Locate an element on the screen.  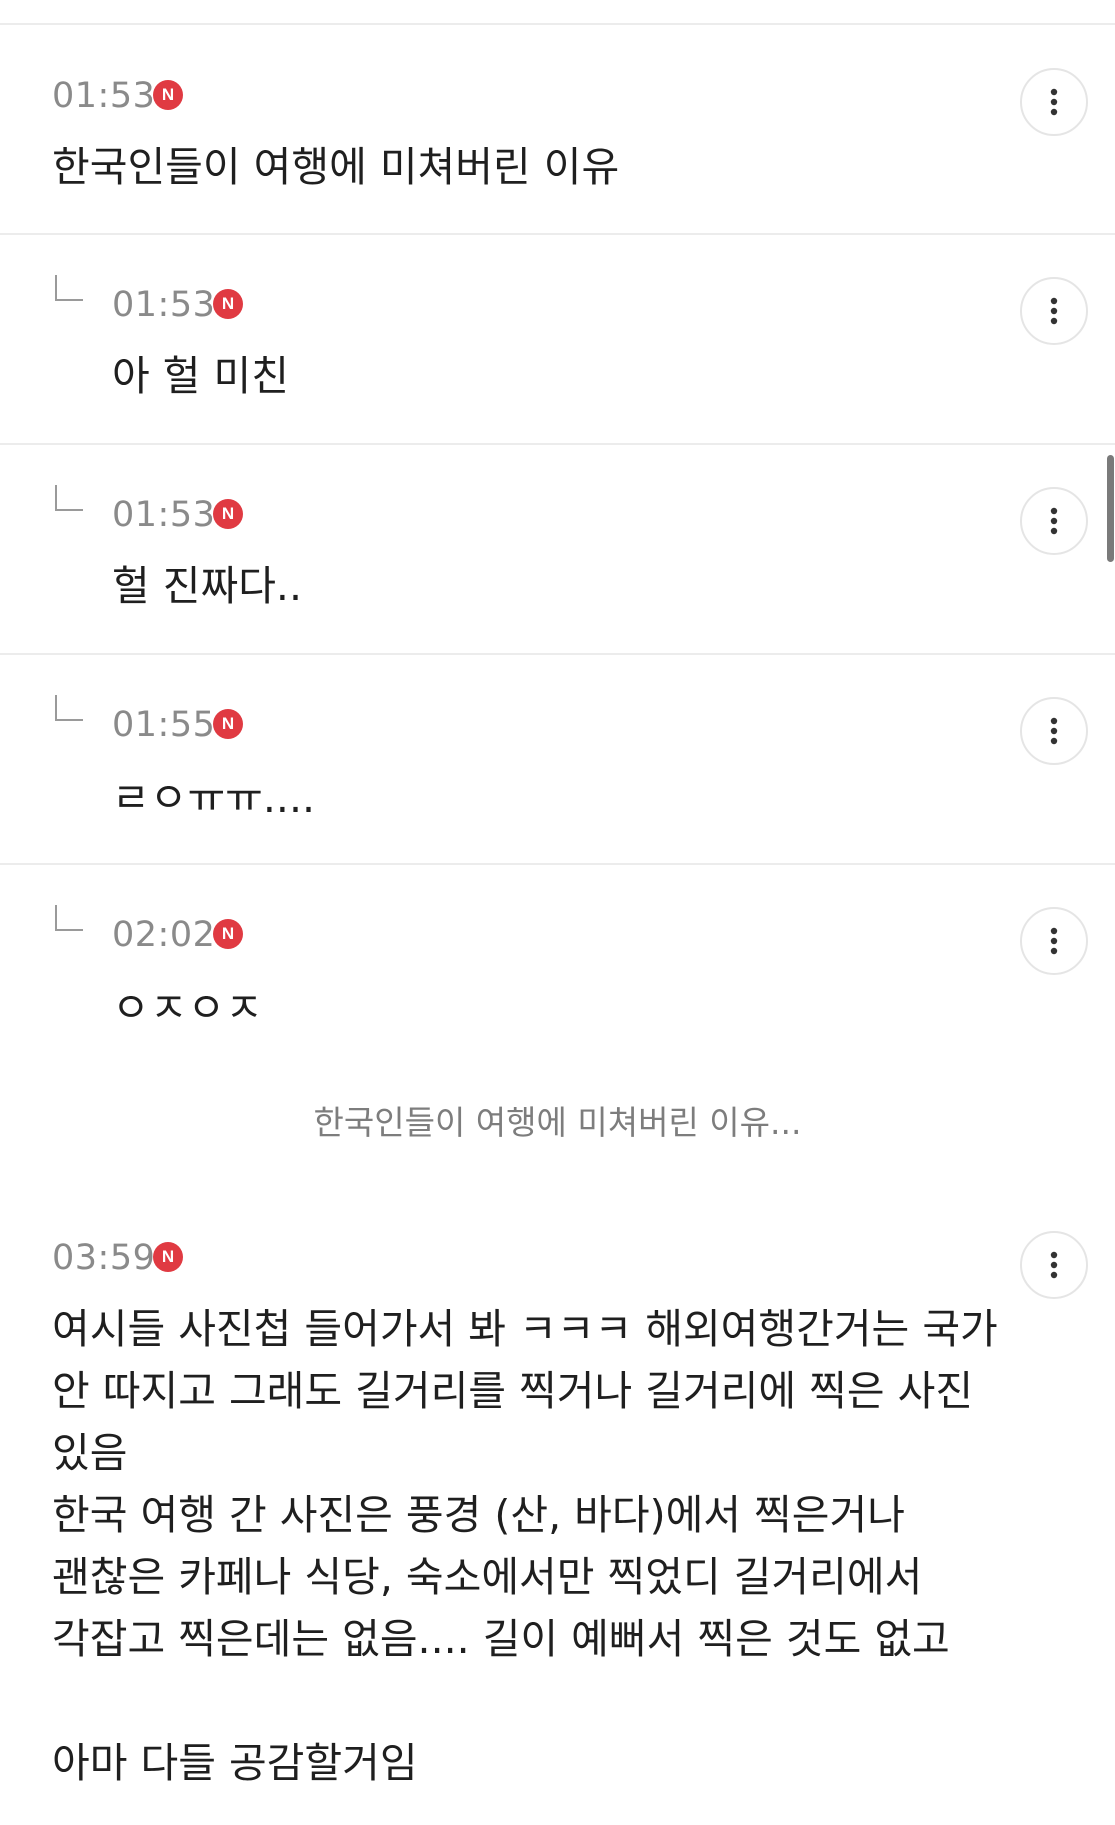
comment-text: 한국인들이 여행에 미쳐버린 이유 is located at coordinates (336, 167).